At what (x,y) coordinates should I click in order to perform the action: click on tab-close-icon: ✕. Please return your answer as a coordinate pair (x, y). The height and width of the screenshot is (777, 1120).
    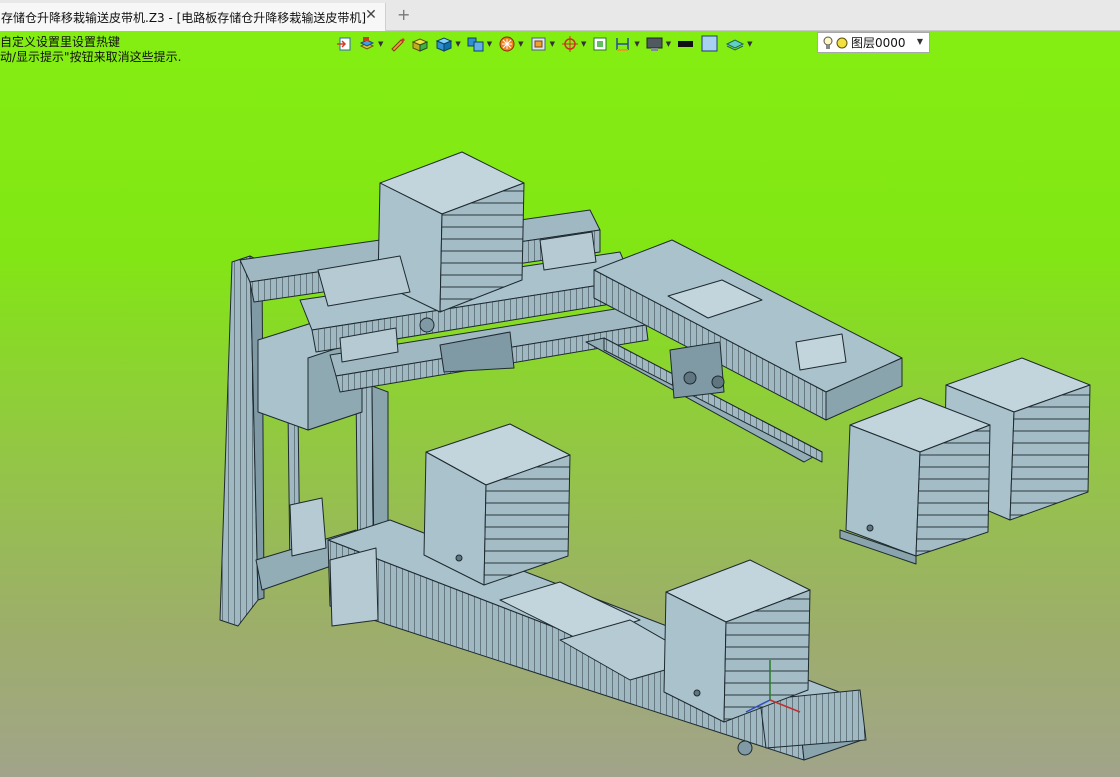
    Looking at the image, I should click on (371, 15).